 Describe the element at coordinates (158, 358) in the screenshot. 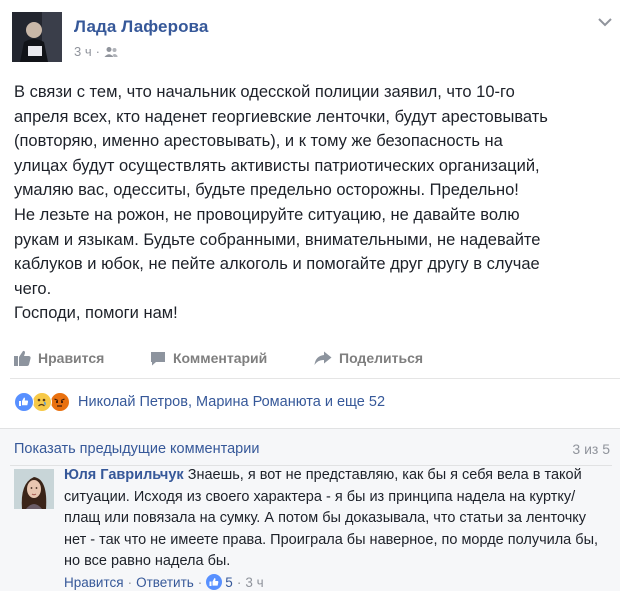

I see `comment-icon` at that location.